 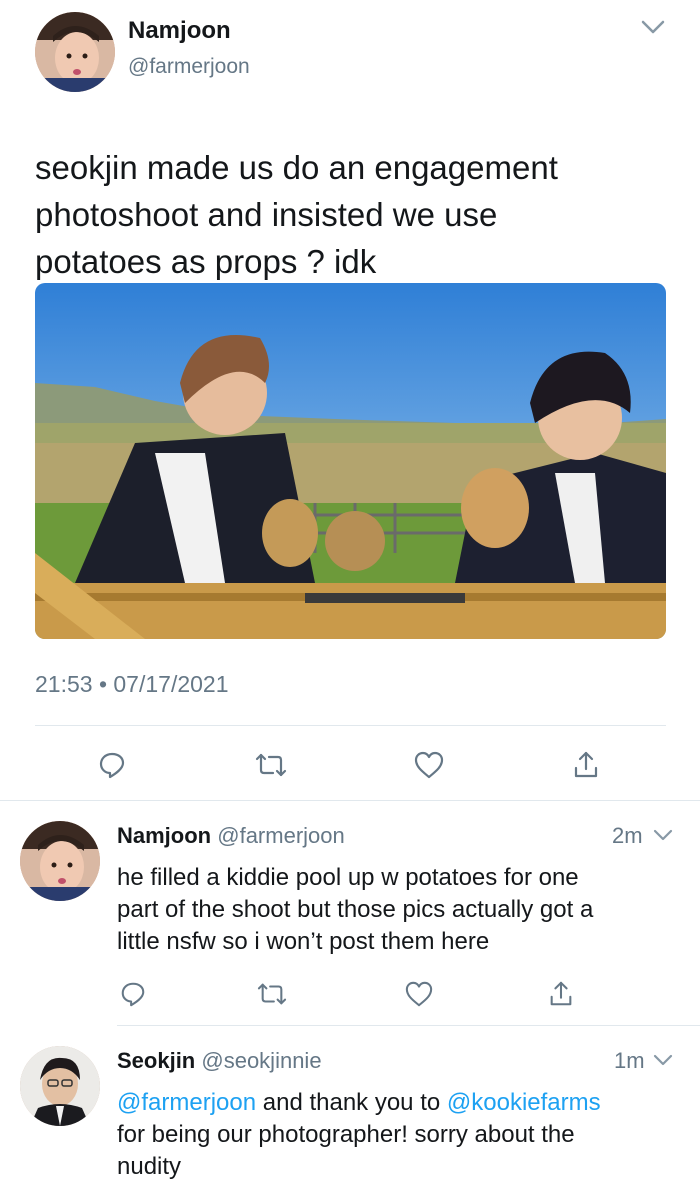 I want to click on reply-display-name: Namjoon, so click(x=164, y=835).